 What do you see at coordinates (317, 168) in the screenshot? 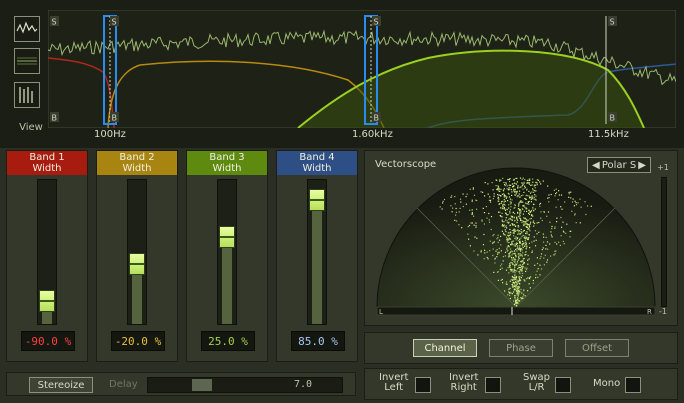
I see `band-4-param: Width` at bounding box center [317, 168].